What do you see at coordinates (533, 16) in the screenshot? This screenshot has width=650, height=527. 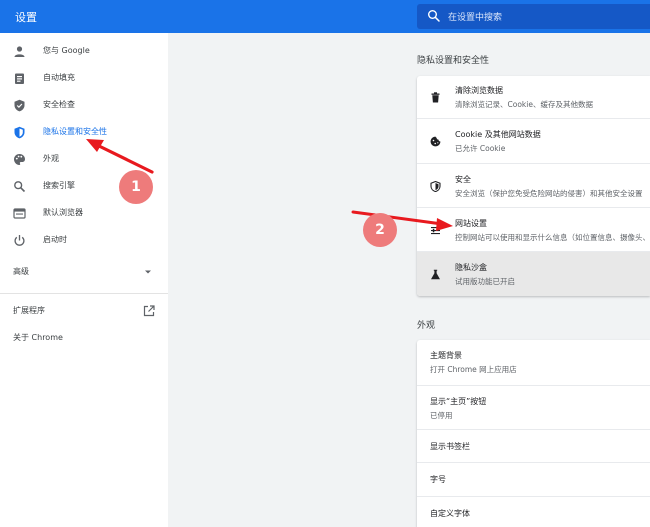 I see `search-input: 在设置中搜索` at bounding box center [533, 16].